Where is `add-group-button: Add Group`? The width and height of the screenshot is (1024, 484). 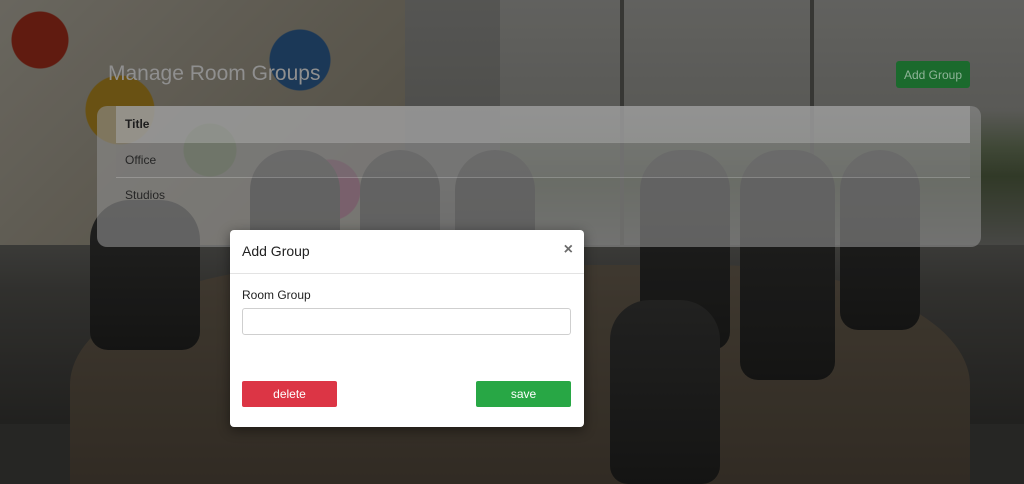 add-group-button: Add Group is located at coordinates (933, 74).